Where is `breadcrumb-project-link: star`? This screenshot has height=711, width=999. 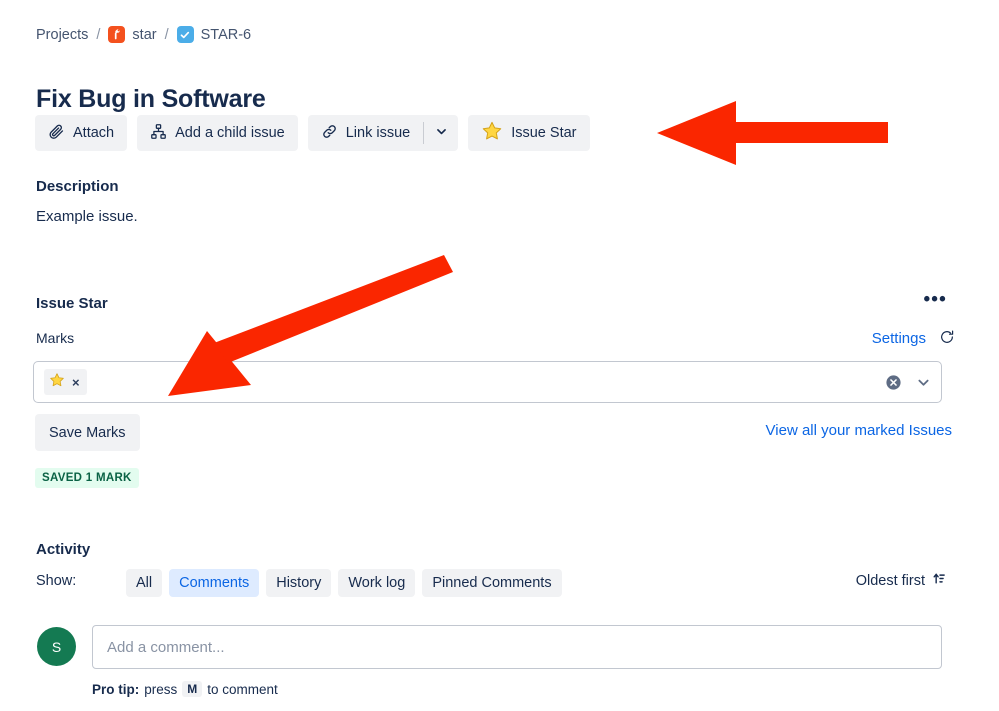 breadcrumb-project-link: star is located at coordinates (144, 35).